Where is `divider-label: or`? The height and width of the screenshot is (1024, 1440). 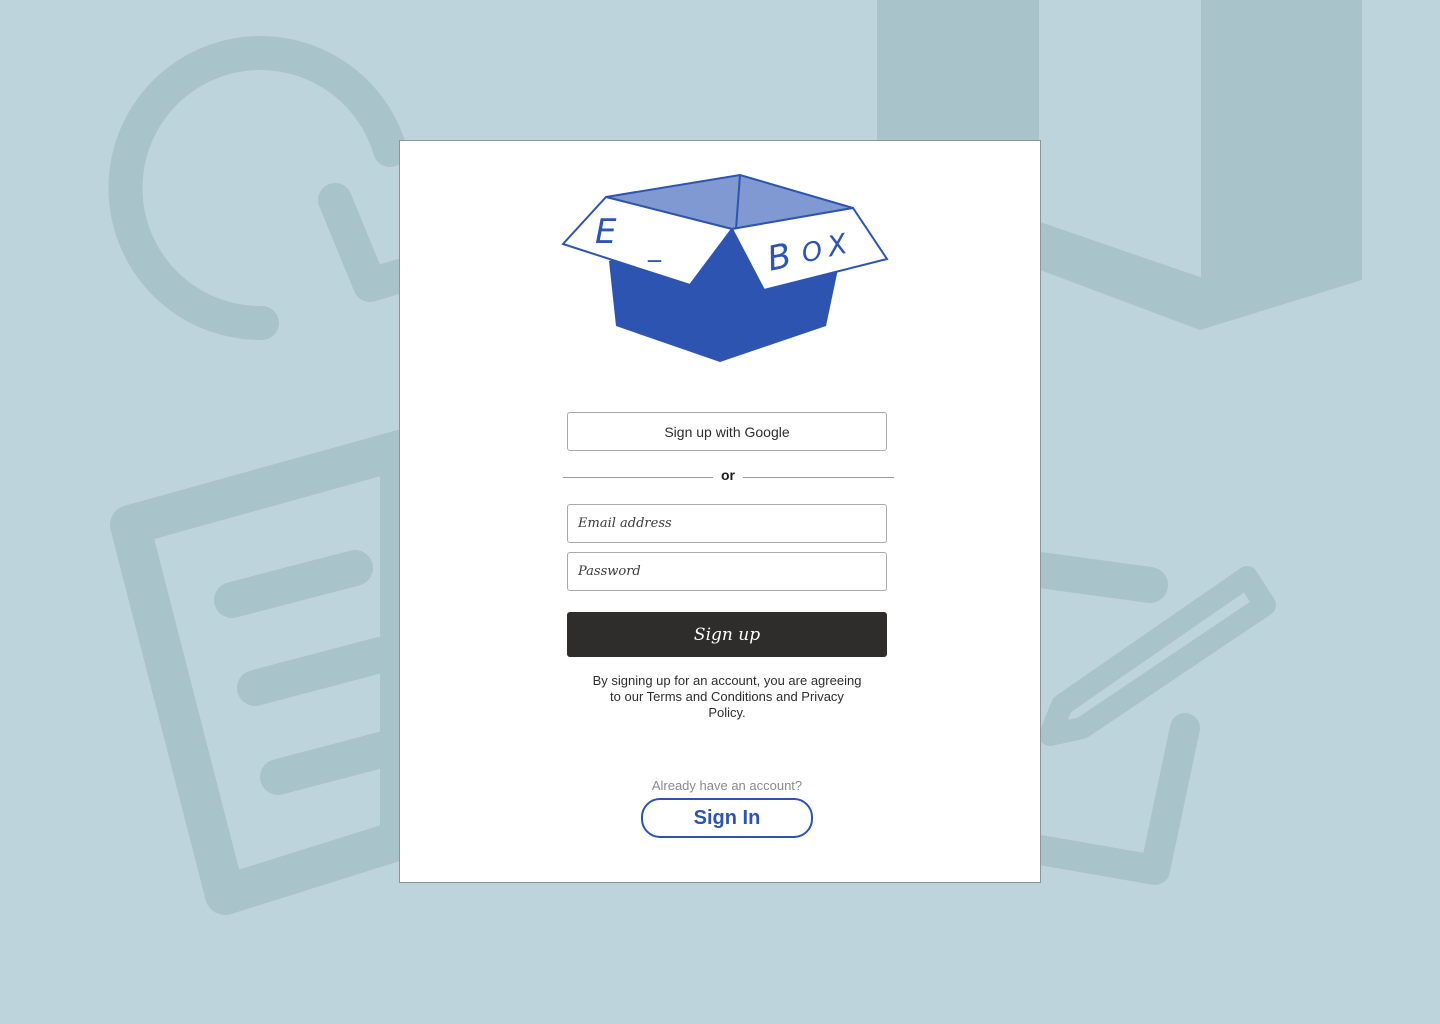 divider-label: or is located at coordinates (728, 475).